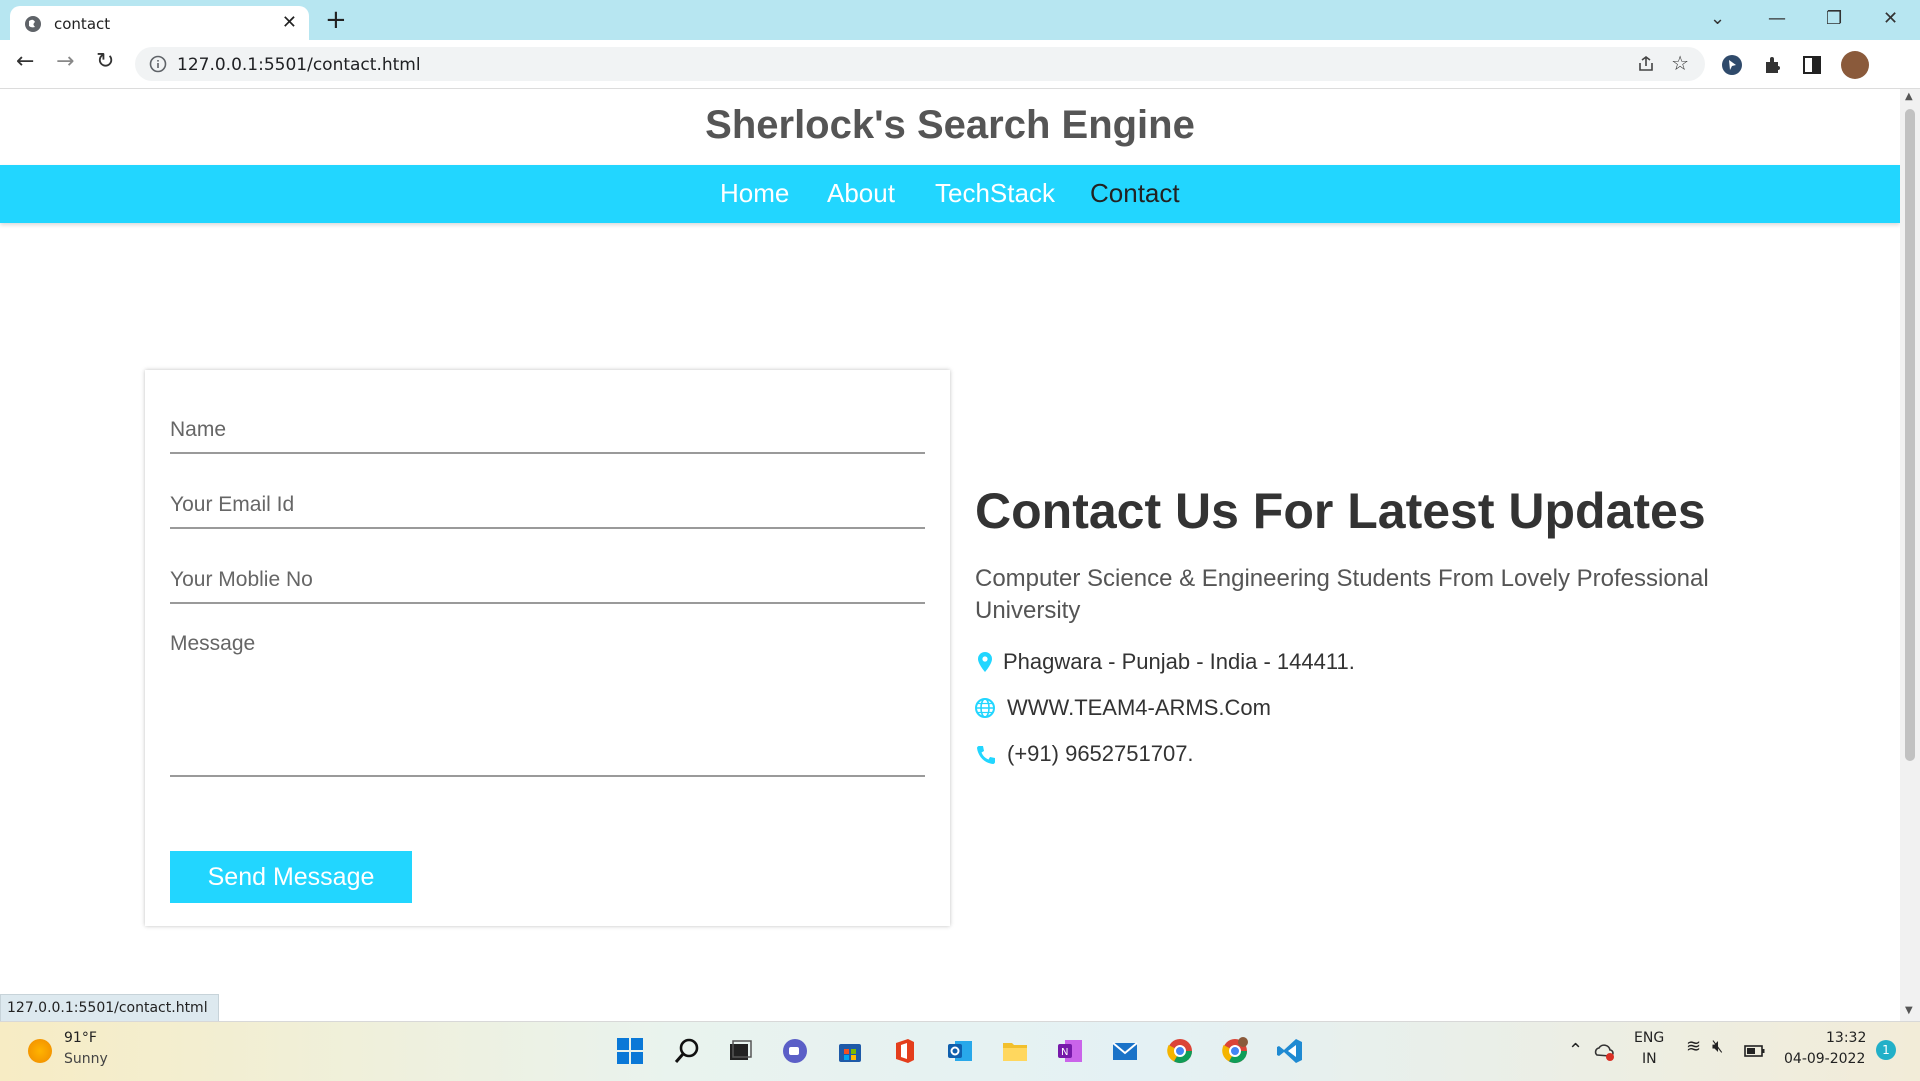 The width and height of the screenshot is (1920, 1081). What do you see at coordinates (960, 20) in the screenshot?
I see `browser-tab-strip: contact ✕ + ⌄ — ❐ ✕` at bounding box center [960, 20].